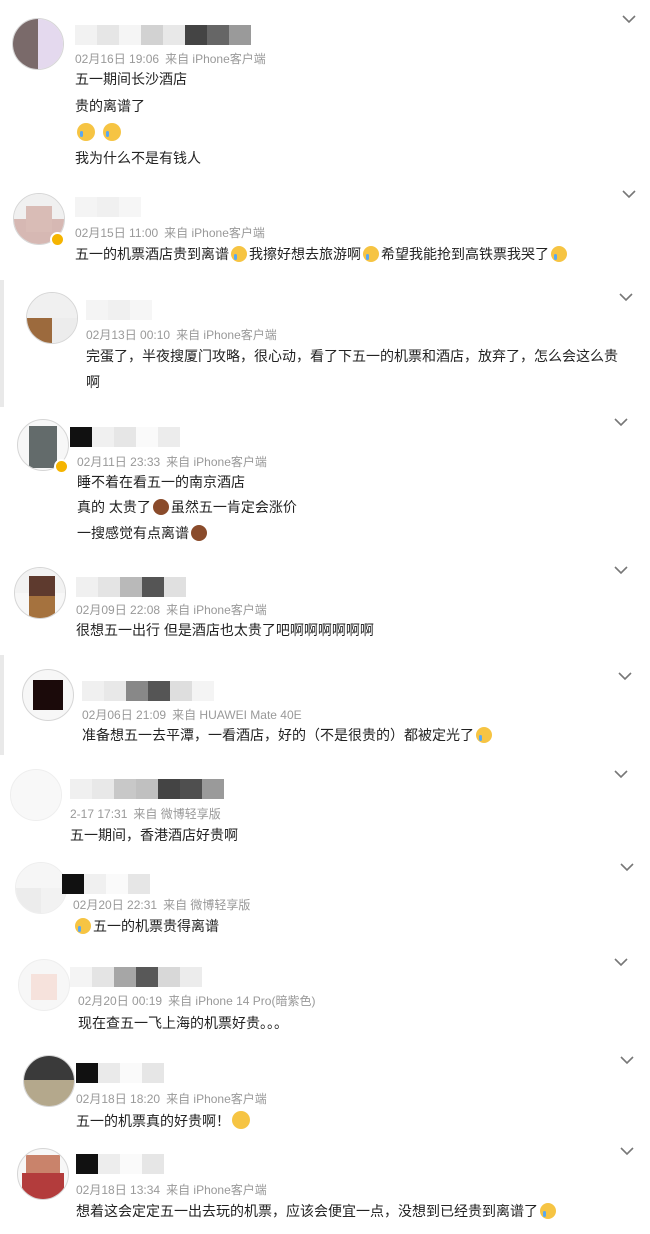 This screenshot has height=1234, width=650. What do you see at coordinates (93, 382) in the screenshot?
I see `comment-text-line: 啊` at bounding box center [93, 382].